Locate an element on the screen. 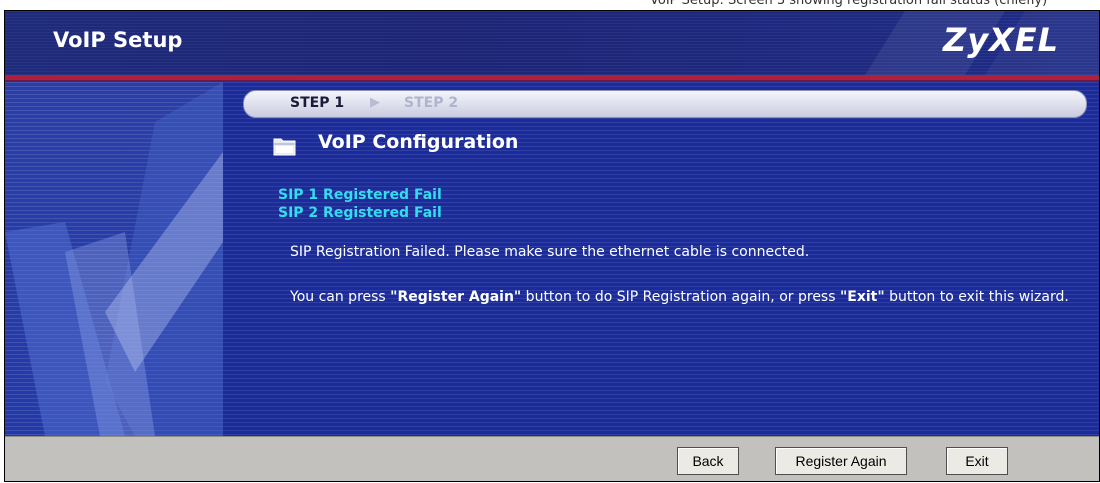  swoosh-graphic is located at coordinates (114, 259).